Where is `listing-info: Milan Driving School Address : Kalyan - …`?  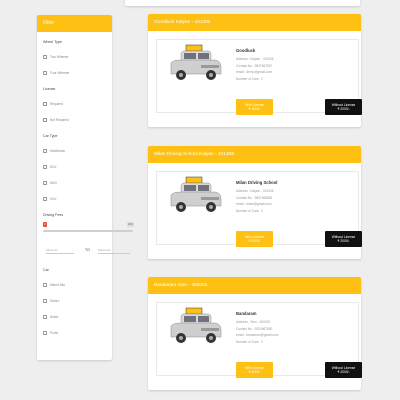
listing-info: Milan Driving School Address : Kalyan - … is located at coordinates (296, 197).